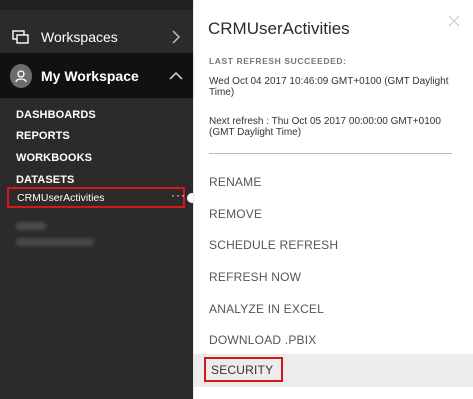 Image resolution: width=473 pixels, height=399 pixels. What do you see at coordinates (330, 153) in the screenshot?
I see `divider` at bounding box center [330, 153].